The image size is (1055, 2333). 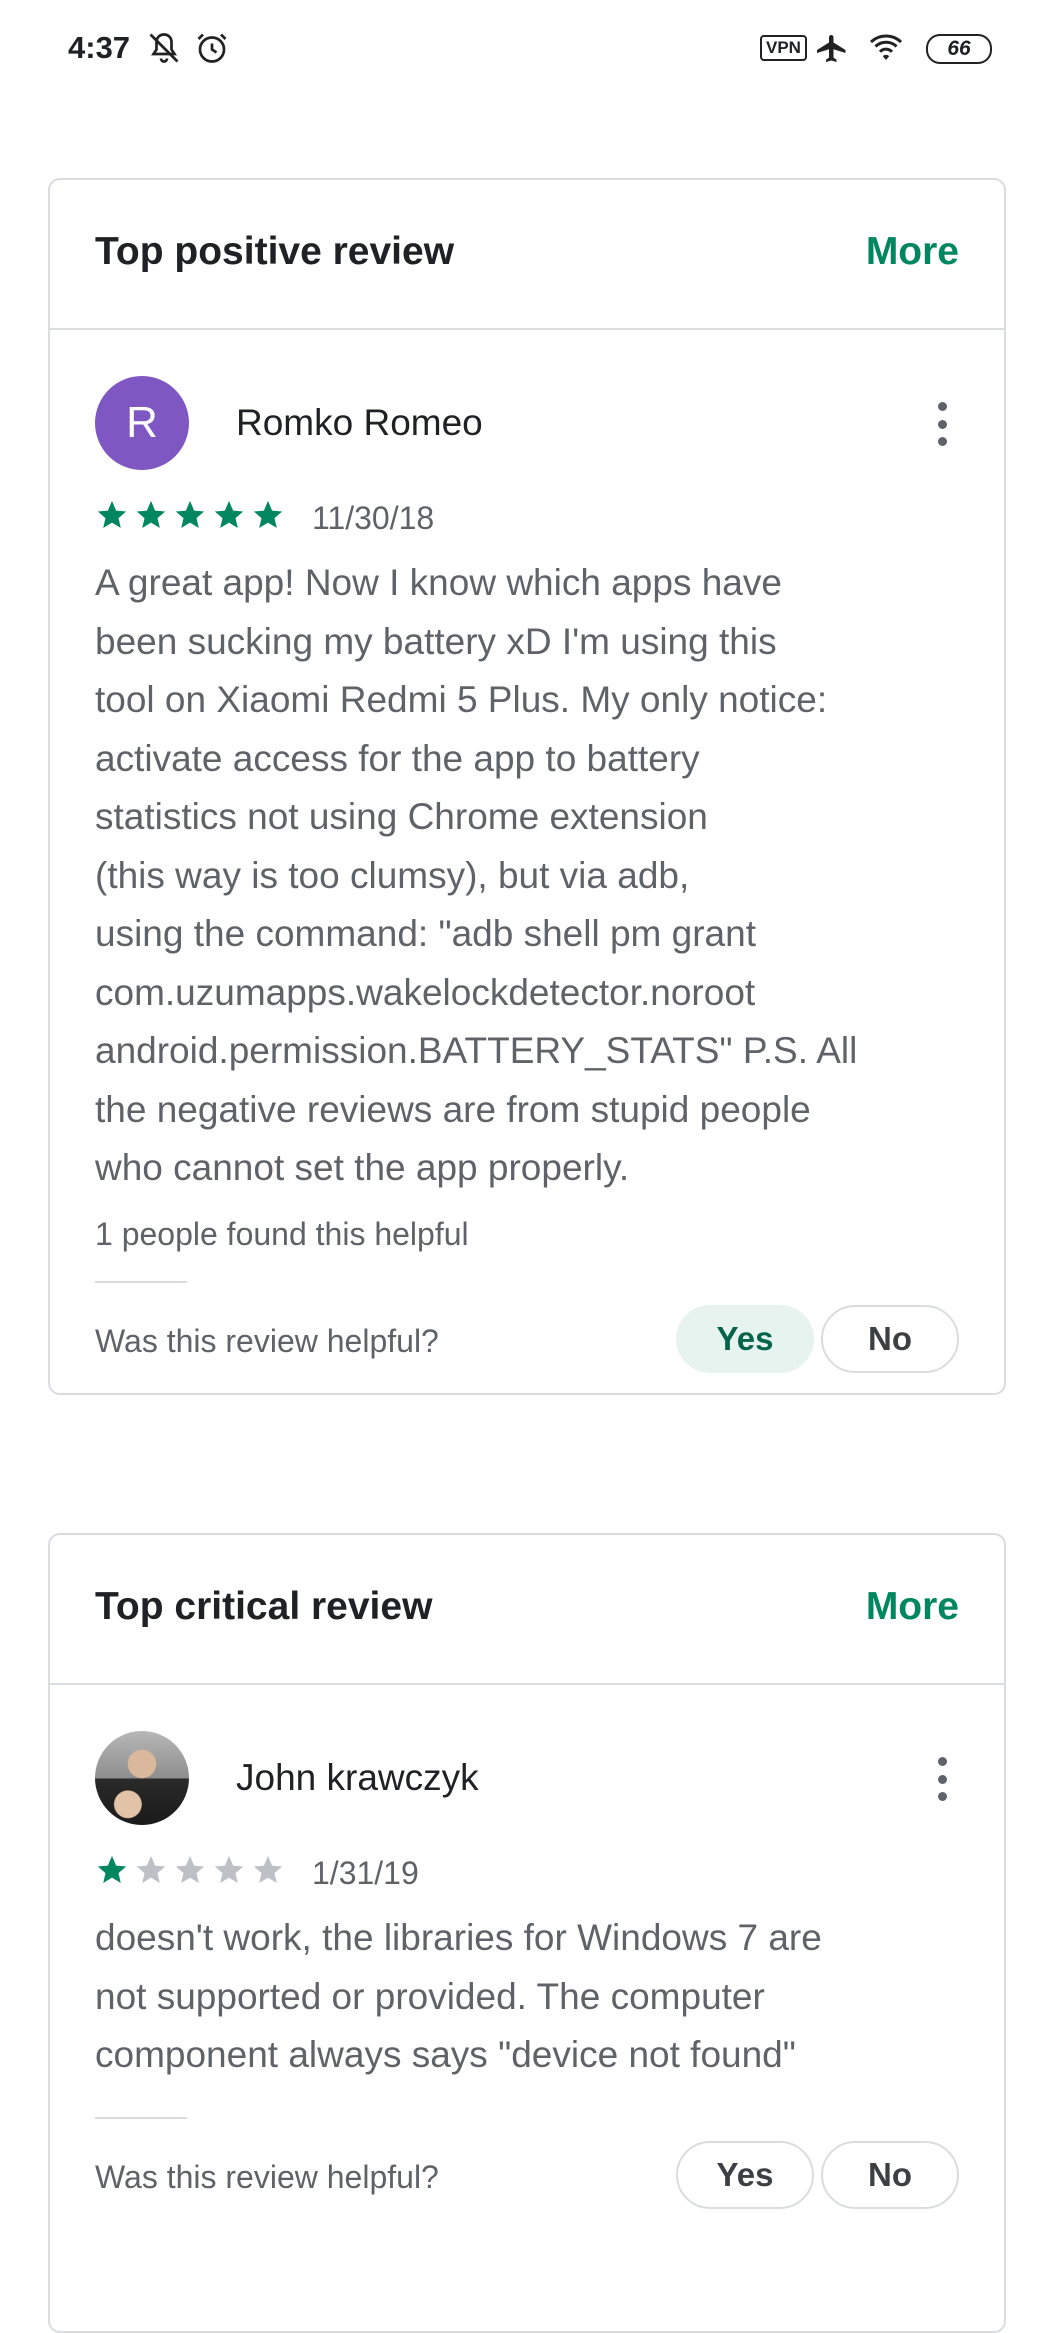 I want to click on mute-bell-icon, so click(x=164, y=48).